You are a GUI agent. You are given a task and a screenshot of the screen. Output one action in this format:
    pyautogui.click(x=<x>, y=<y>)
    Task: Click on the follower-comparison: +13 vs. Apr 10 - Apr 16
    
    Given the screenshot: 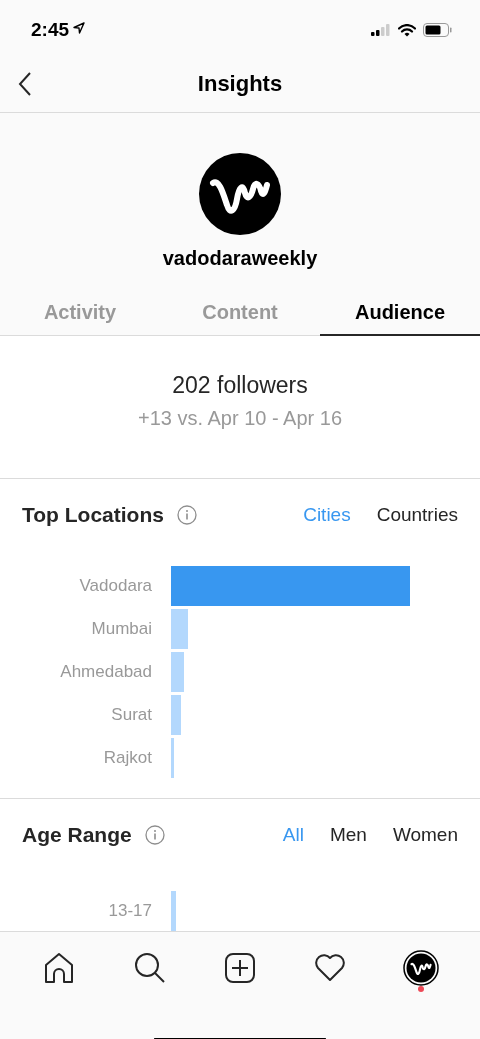 What is the action you would take?
    pyautogui.click(x=240, y=418)
    